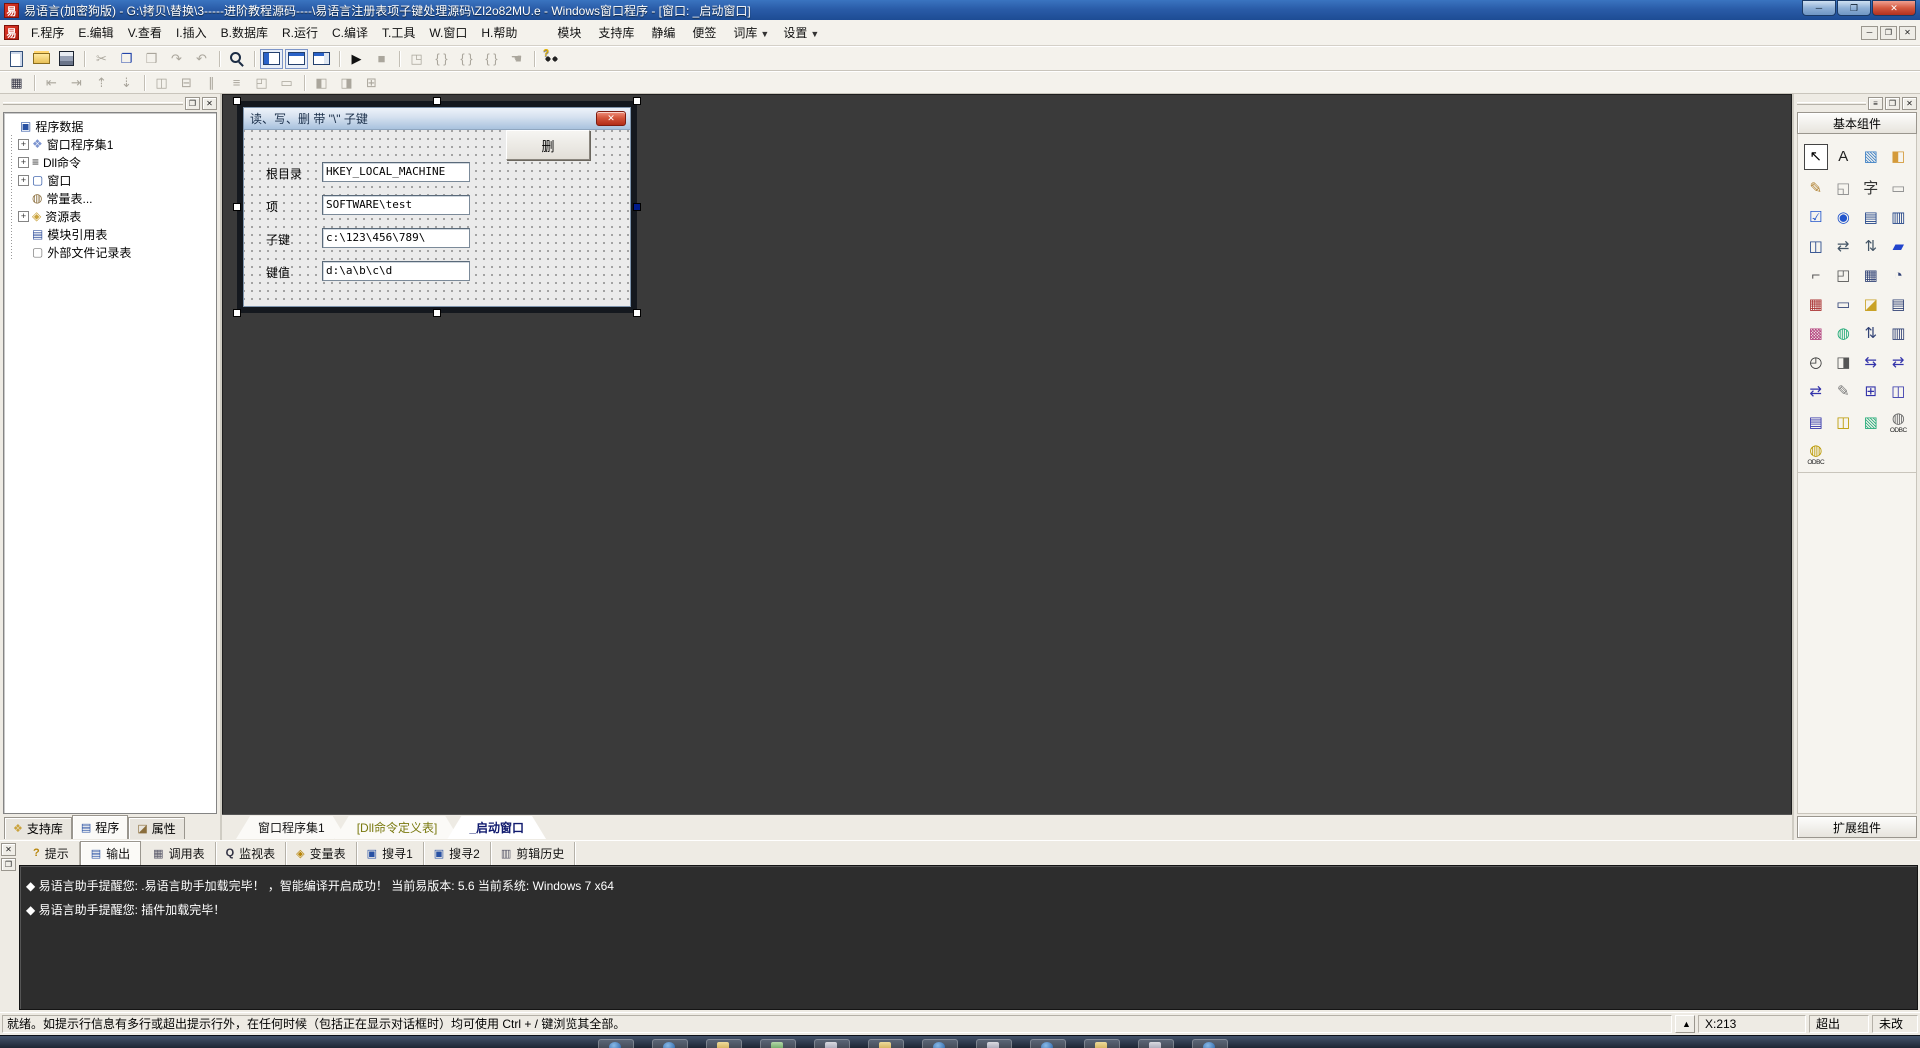 The width and height of the screenshot is (1920, 1048). I want to click on step-into: { }, so click(441, 59).